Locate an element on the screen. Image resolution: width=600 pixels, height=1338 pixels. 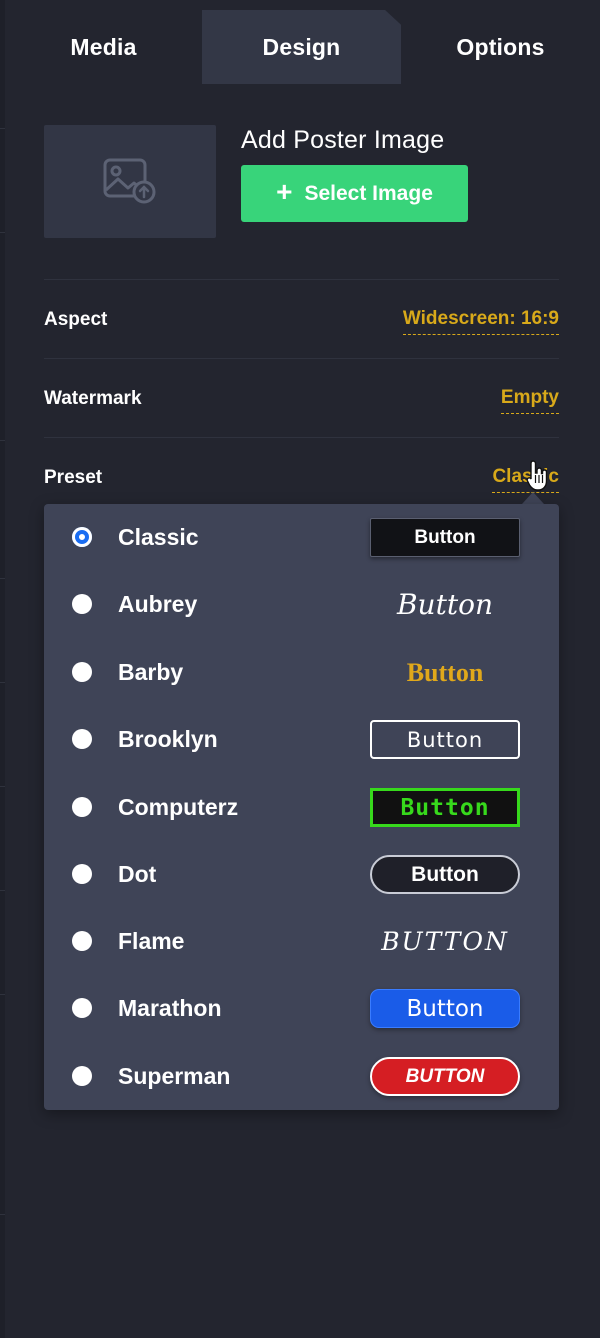
poster-thumbnail is located at coordinates (130, 181).